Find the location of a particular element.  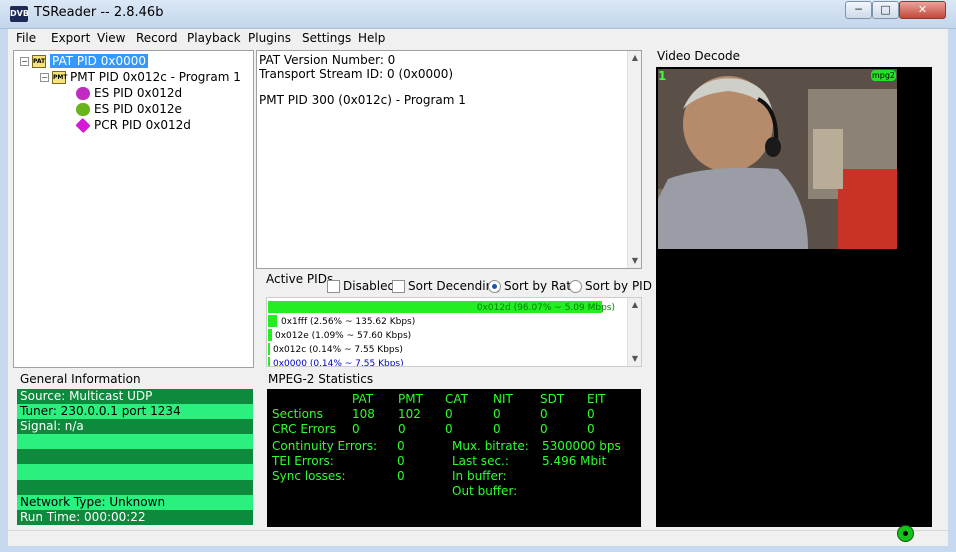

disabled-checkbox: Disabled is located at coordinates (361, 286).